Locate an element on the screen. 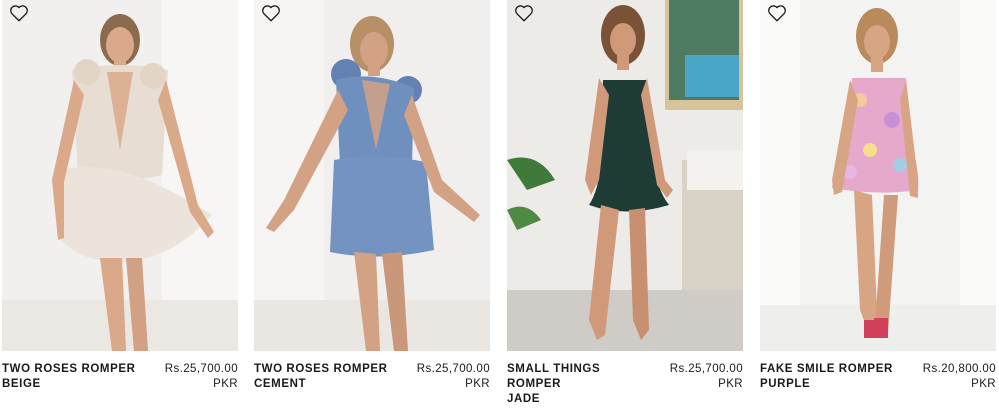 The width and height of the screenshot is (999, 410). product-name: SMALL THINGS ROMPER JADE is located at coordinates (582, 384).